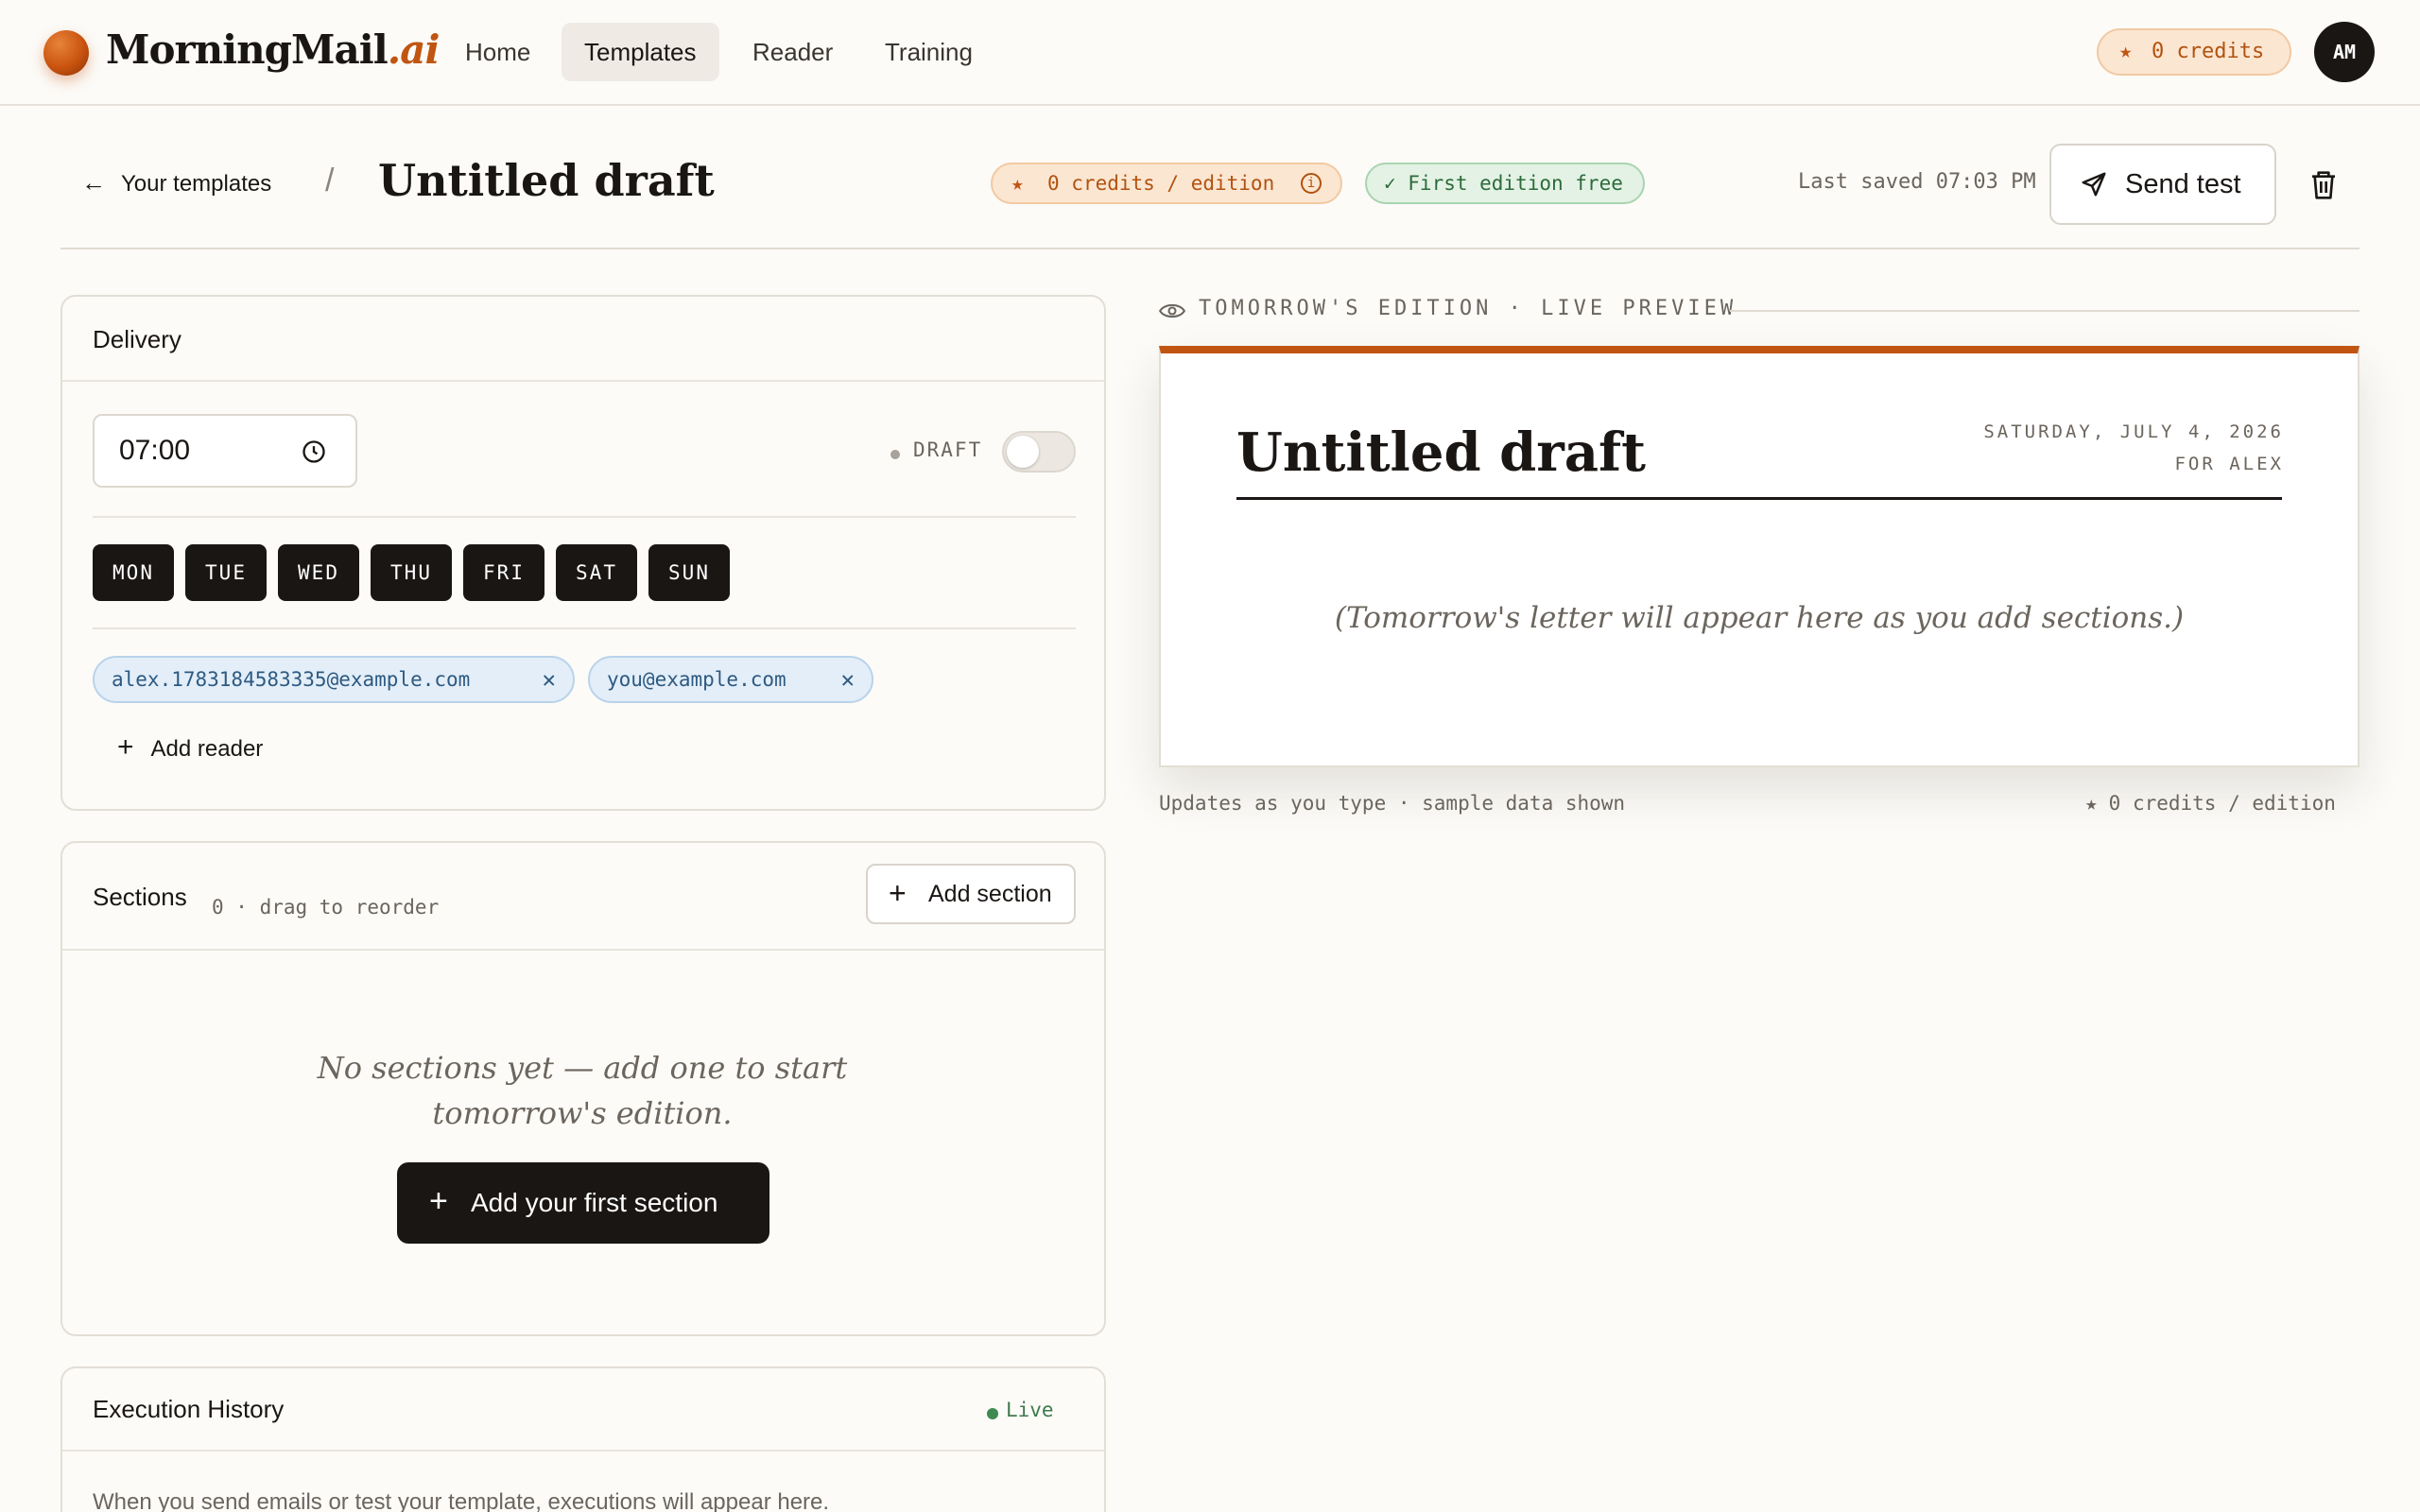 This screenshot has height=1512, width=2420. What do you see at coordinates (971, 894) in the screenshot?
I see `add-section-button: + Add section` at bounding box center [971, 894].